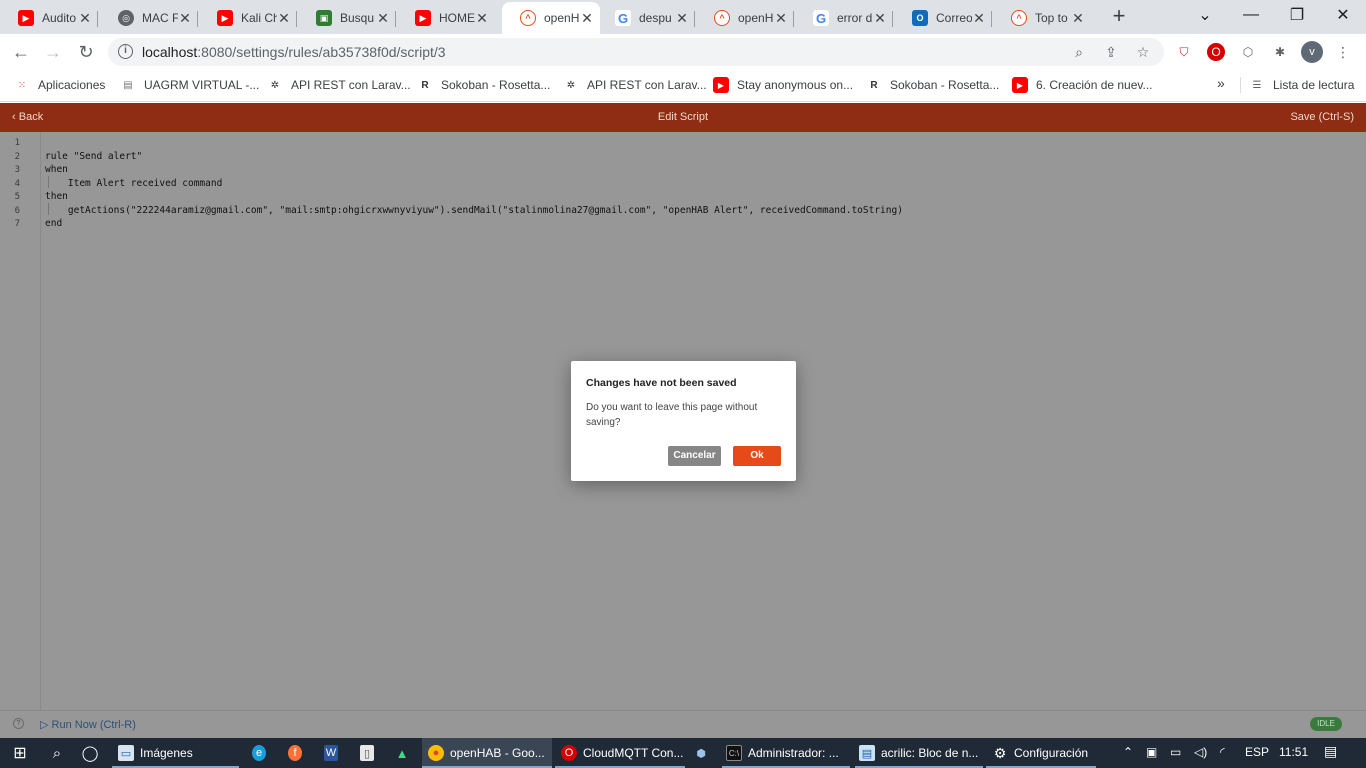 Image resolution: width=1366 pixels, height=768 pixels. What do you see at coordinates (298, 753) in the screenshot?
I see `firefox-icon: f` at bounding box center [298, 753].